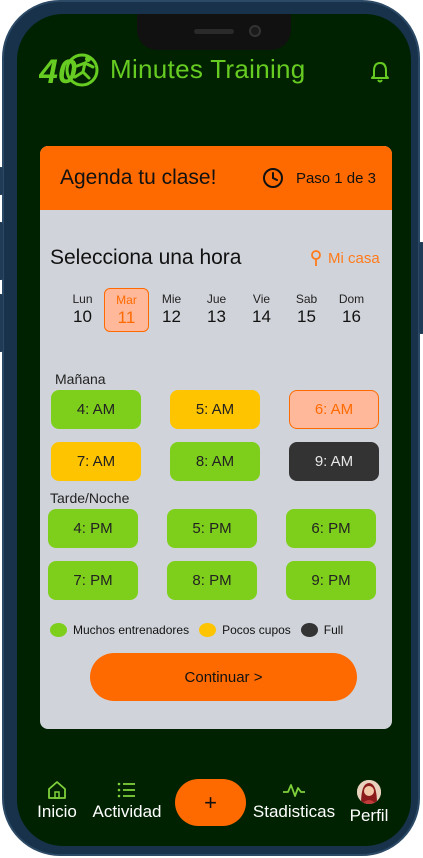  What do you see at coordinates (80, 379) in the screenshot?
I see `morning-section-label: Mañana` at bounding box center [80, 379].